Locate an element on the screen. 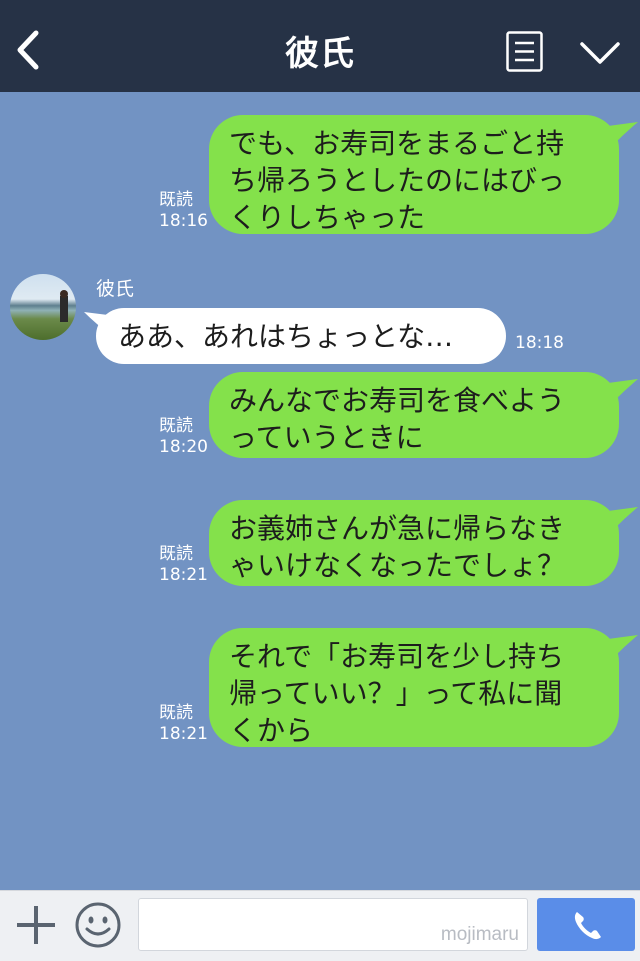 Image resolution: width=640 pixels, height=961 pixels. emoji-button is located at coordinates (98, 925).